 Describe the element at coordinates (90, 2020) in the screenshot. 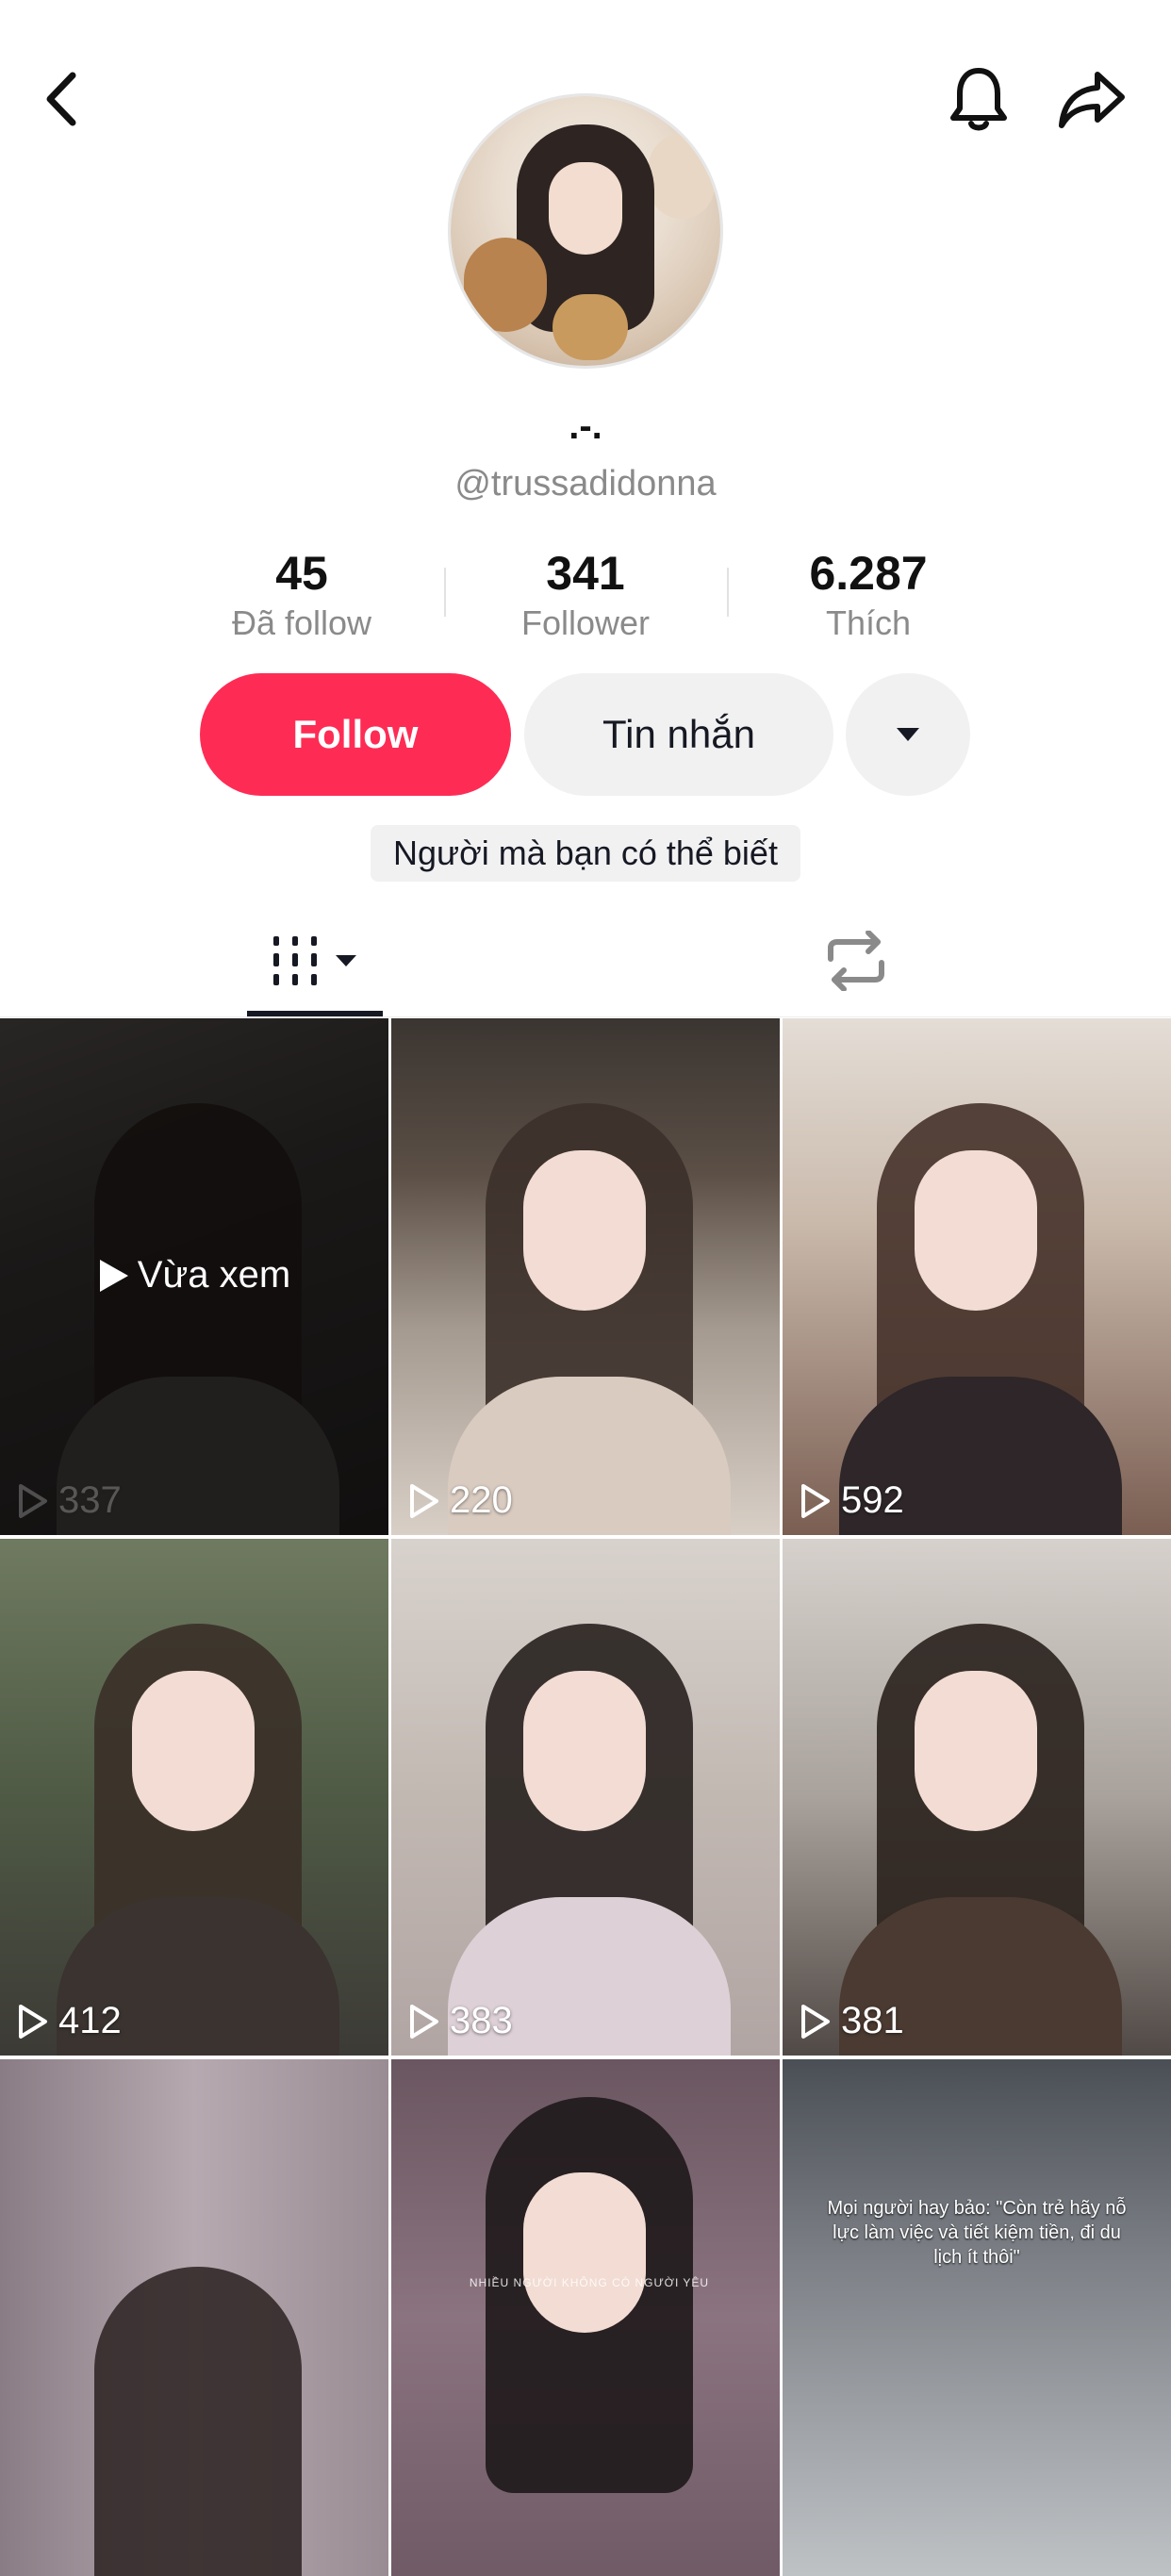

I see `view-count-value: 412` at that location.